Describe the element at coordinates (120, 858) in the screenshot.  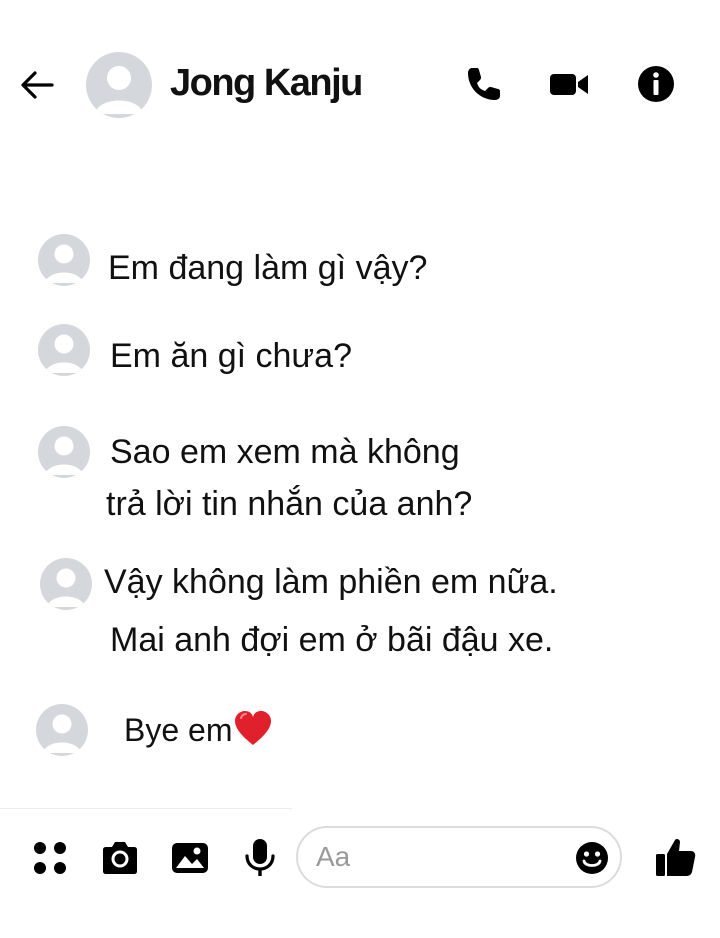
I see `camera-icon` at that location.